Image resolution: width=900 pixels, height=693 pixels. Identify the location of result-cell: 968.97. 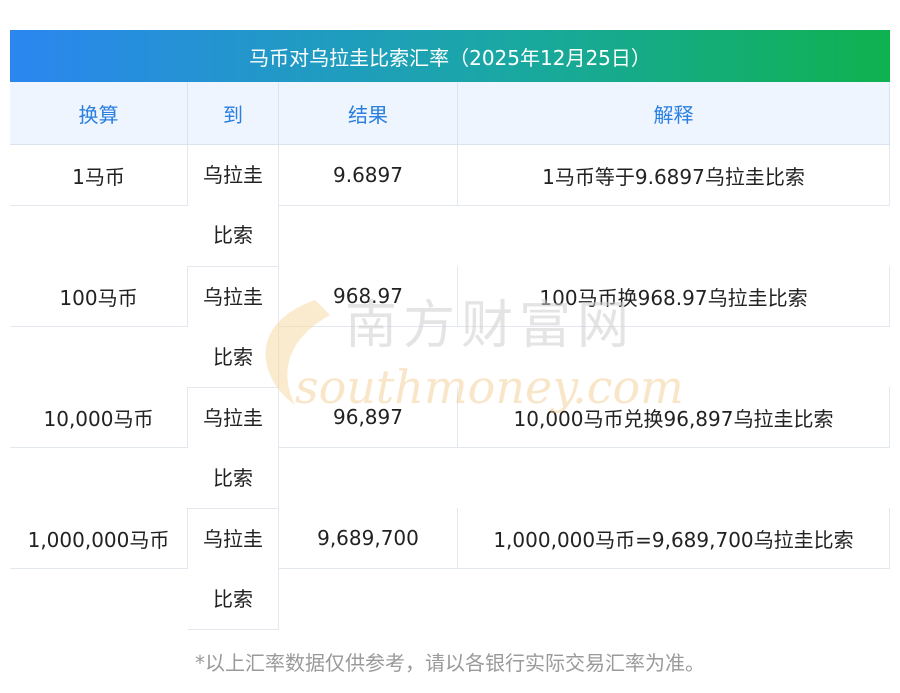
(368, 296).